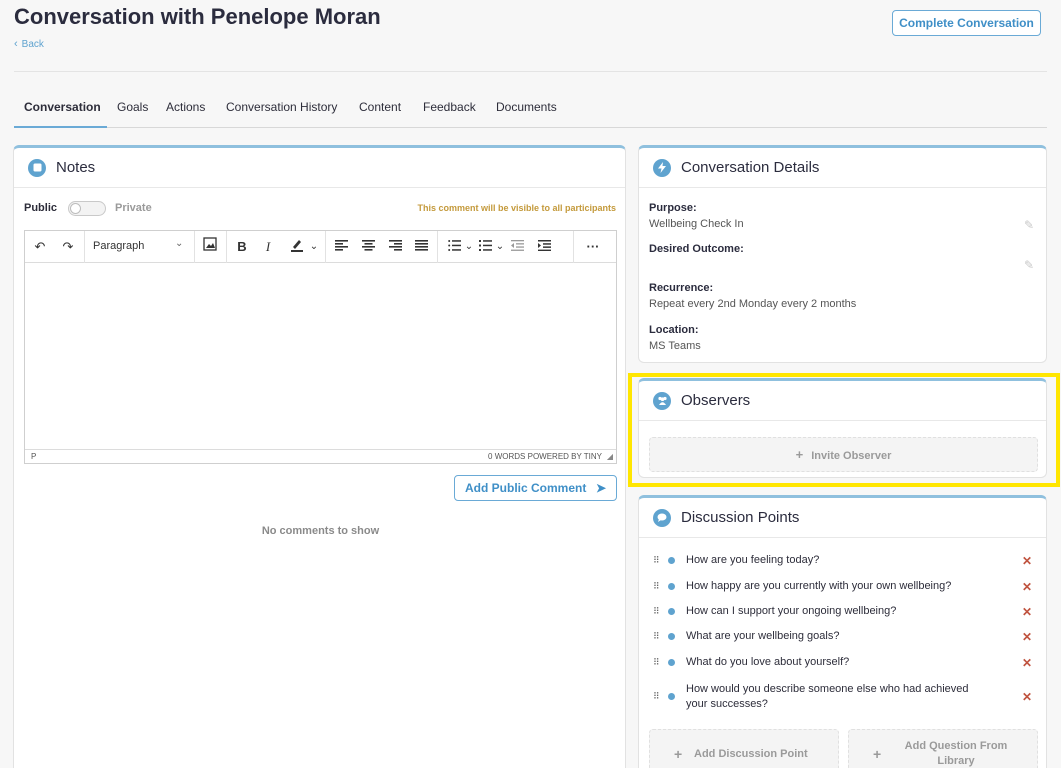  Describe the element at coordinates (610, 456) in the screenshot. I see `resize-handle-icon: ◢` at that location.